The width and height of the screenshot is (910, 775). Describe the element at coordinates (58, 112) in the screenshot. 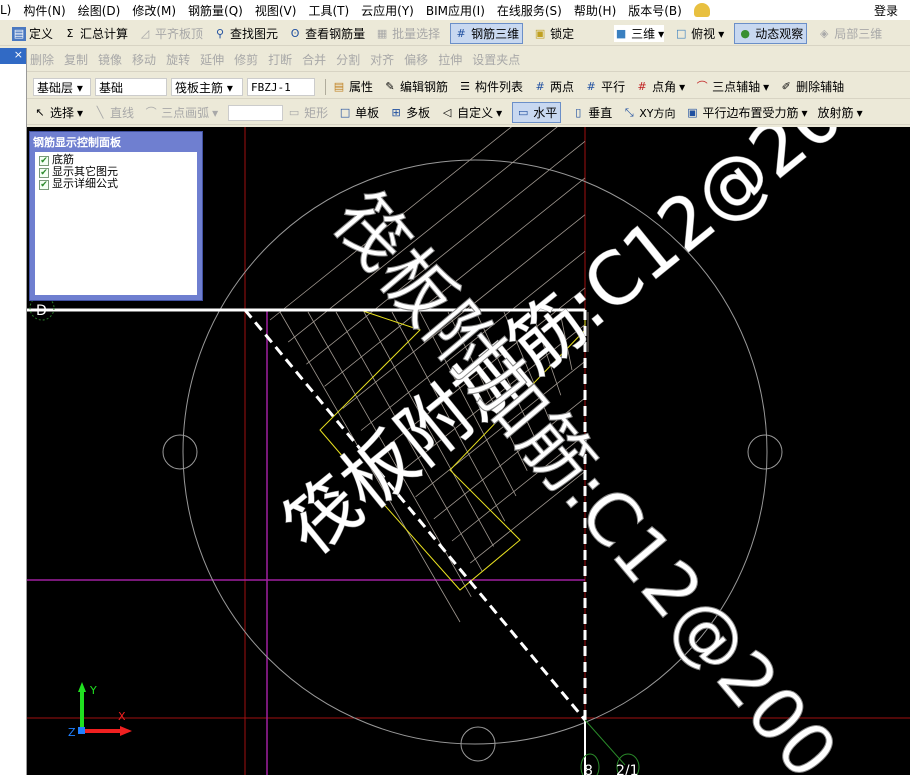

I see `select-dropdown: ↖ 选择 ▾` at that location.